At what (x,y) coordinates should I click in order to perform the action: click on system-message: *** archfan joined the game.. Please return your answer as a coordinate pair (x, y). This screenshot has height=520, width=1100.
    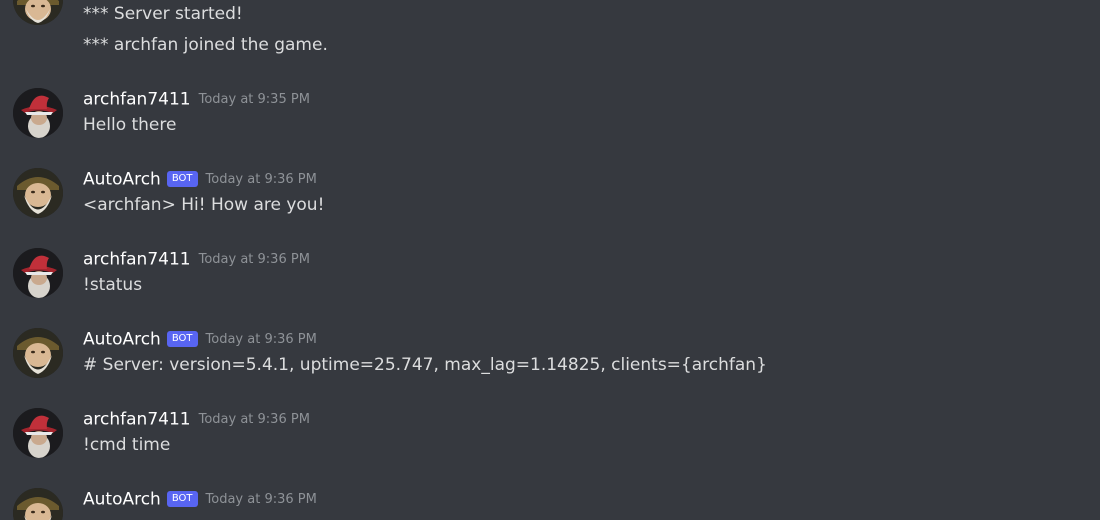
    Looking at the image, I should click on (205, 45).